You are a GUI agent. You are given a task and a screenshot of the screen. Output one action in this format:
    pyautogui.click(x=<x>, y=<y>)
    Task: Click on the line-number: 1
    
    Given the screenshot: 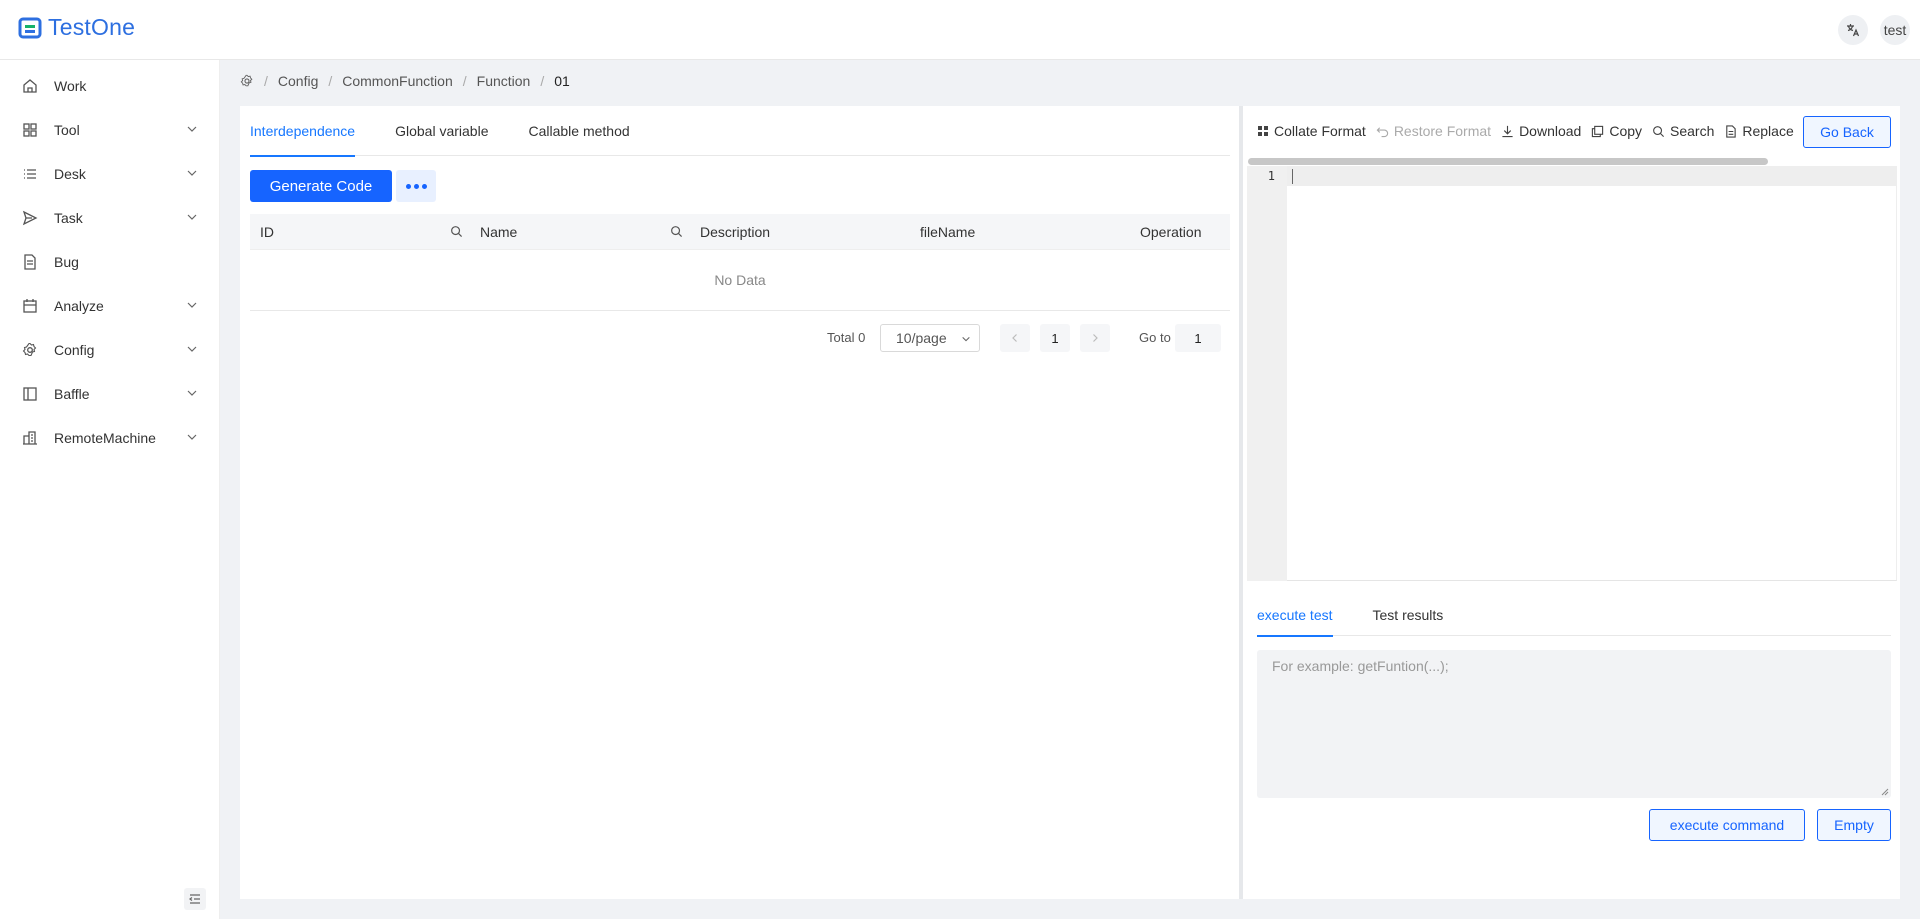 What is the action you would take?
    pyautogui.click(x=1271, y=176)
    